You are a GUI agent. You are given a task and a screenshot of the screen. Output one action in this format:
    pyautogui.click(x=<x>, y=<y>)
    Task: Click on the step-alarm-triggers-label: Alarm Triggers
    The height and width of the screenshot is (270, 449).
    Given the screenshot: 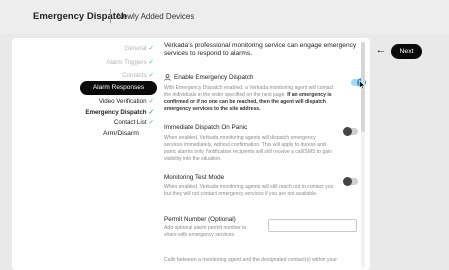 What is the action you would take?
    pyautogui.click(x=126, y=62)
    